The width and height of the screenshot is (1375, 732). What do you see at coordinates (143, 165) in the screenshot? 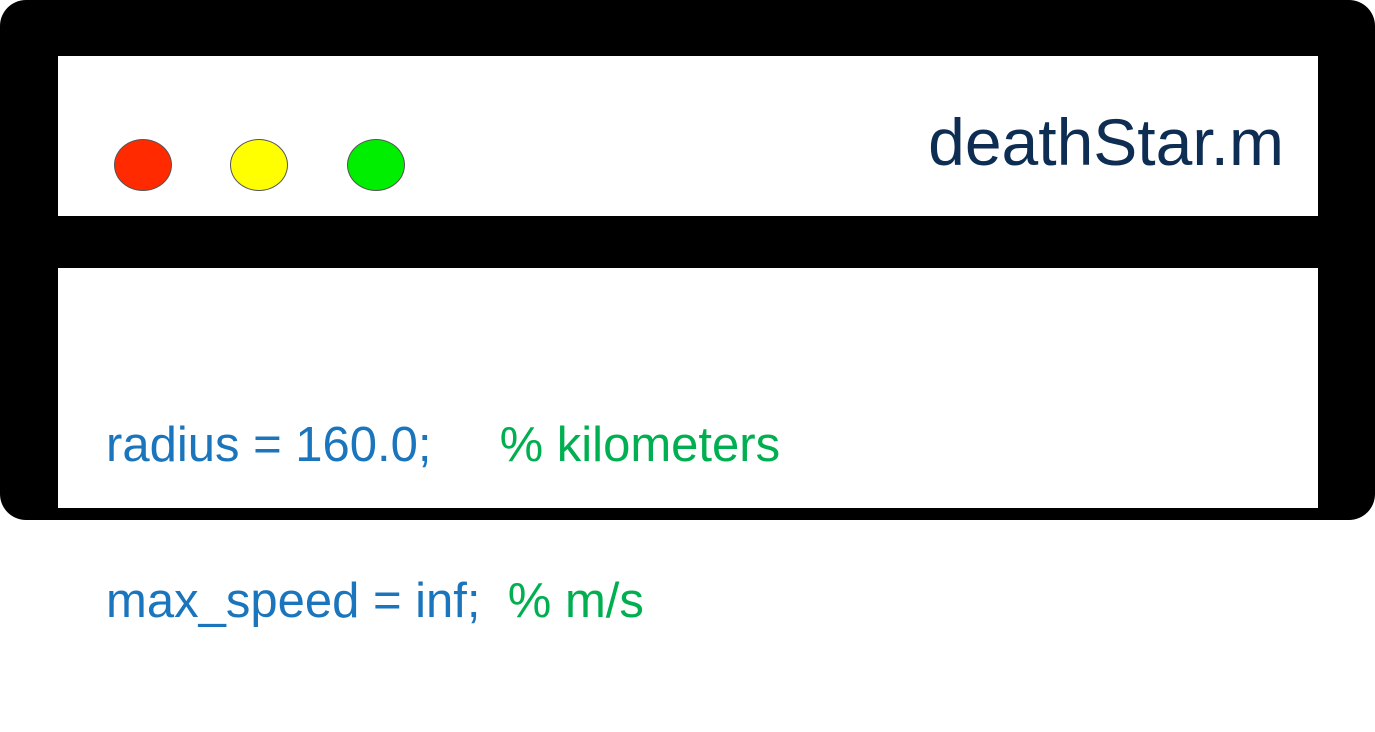
I see `close-button` at bounding box center [143, 165].